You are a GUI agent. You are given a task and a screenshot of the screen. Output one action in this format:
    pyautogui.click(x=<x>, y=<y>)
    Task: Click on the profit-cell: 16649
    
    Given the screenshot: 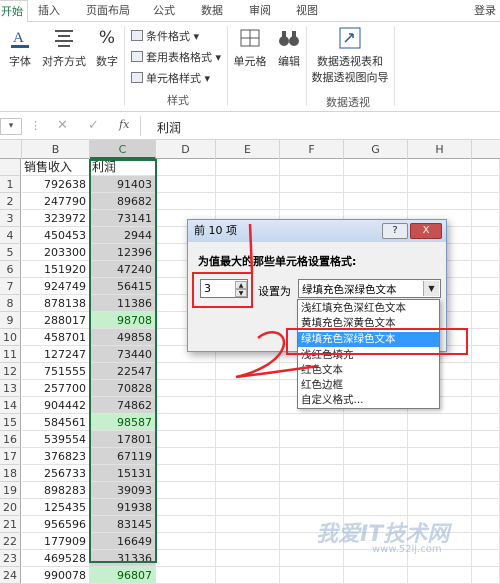 What is the action you would take?
    pyautogui.click(x=123, y=541)
    